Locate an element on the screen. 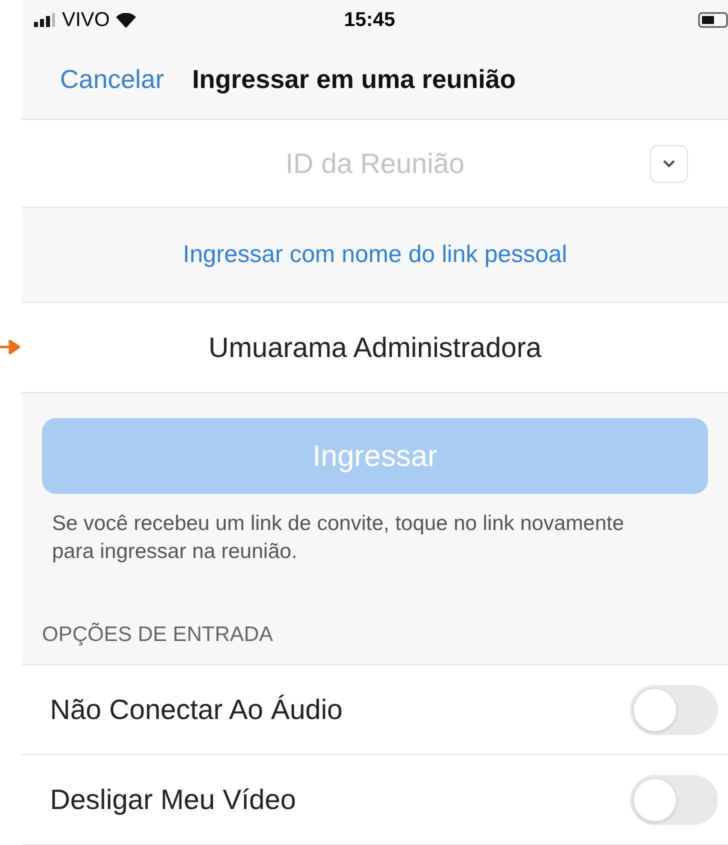  help-text: Se você recebeu um link de convite, toque no link novamente para ingressar na reunião. is located at coordinates (338, 538).